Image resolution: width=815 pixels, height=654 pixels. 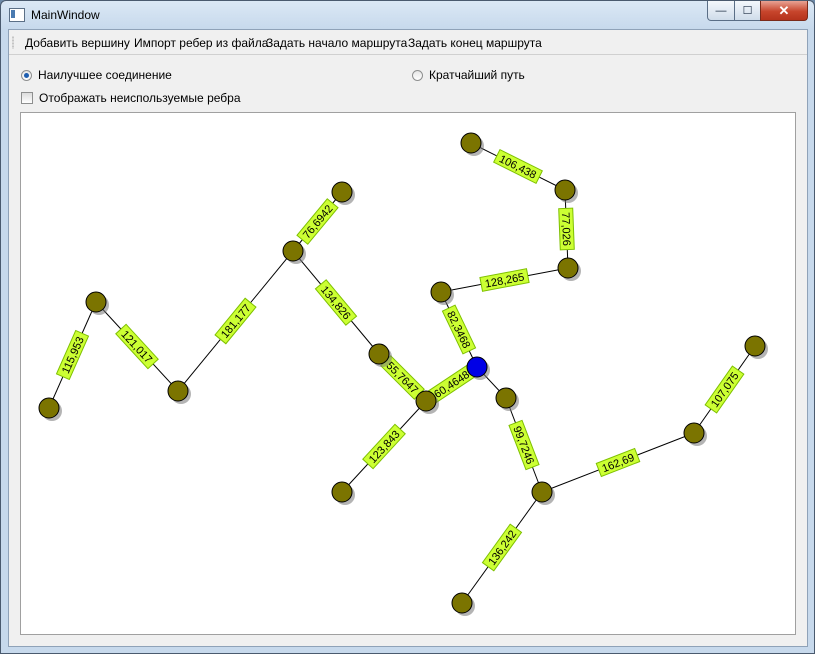 I want to click on shortest-path-label: Кратчайший путь, so click(x=477, y=75).